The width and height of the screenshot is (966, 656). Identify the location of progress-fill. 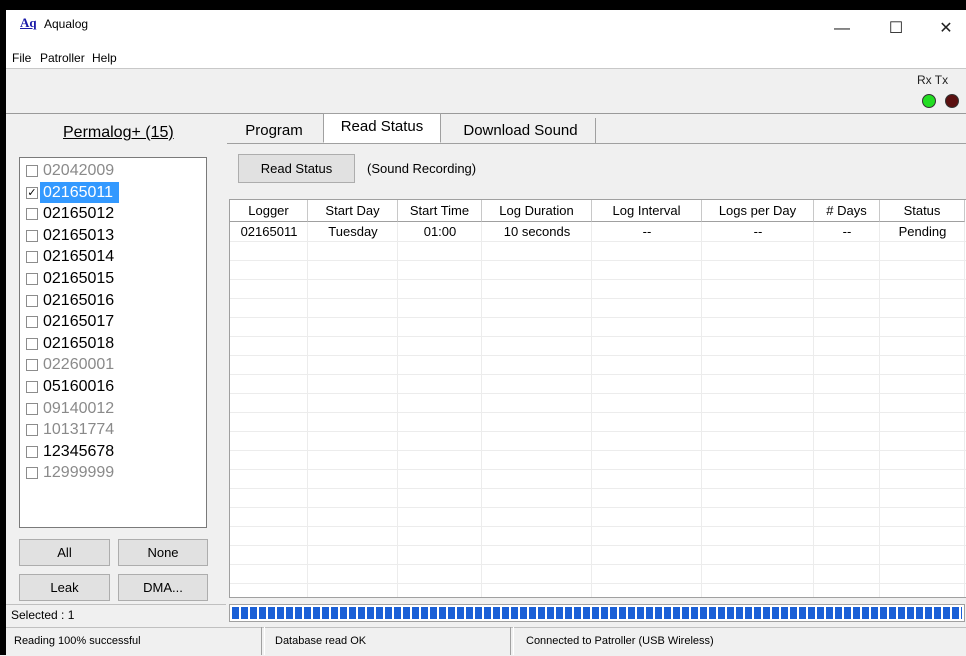
(597, 613).